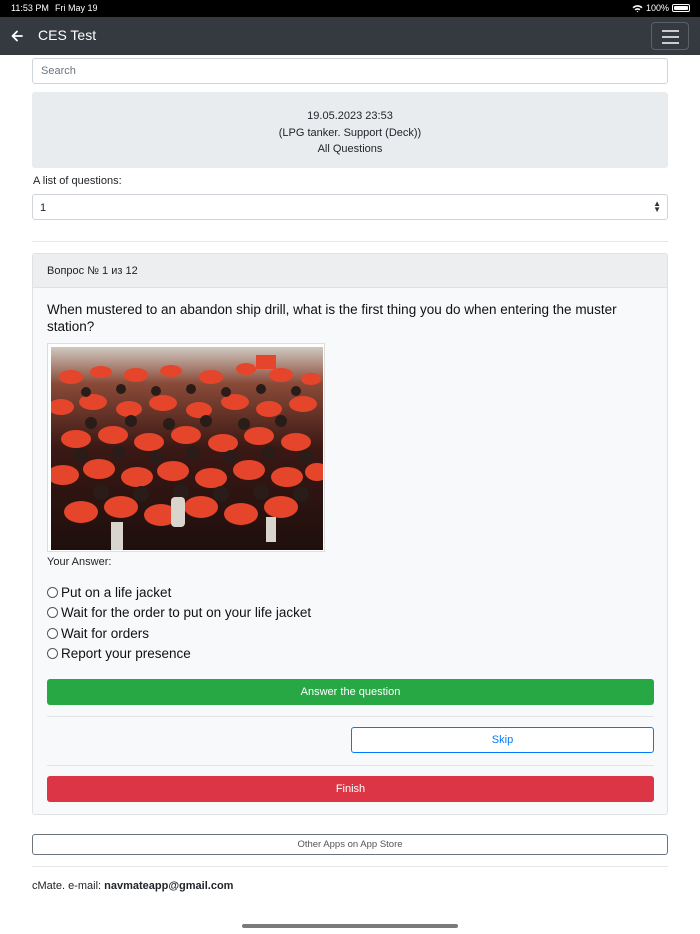 Image resolution: width=700 pixels, height=934 pixels. What do you see at coordinates (67, 35) in the screenshot?
I see `app-title: CES Test` at bounding box center [67, 35].